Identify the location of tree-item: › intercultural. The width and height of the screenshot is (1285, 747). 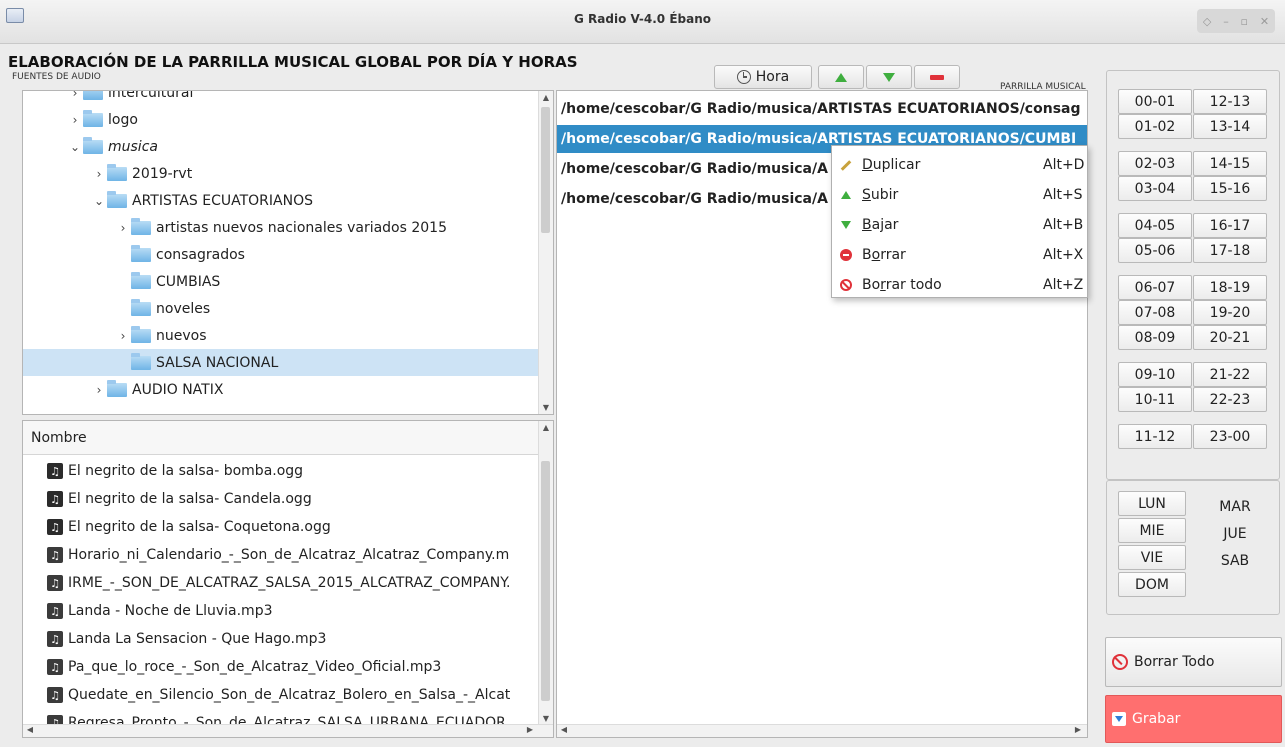
(281, 98).